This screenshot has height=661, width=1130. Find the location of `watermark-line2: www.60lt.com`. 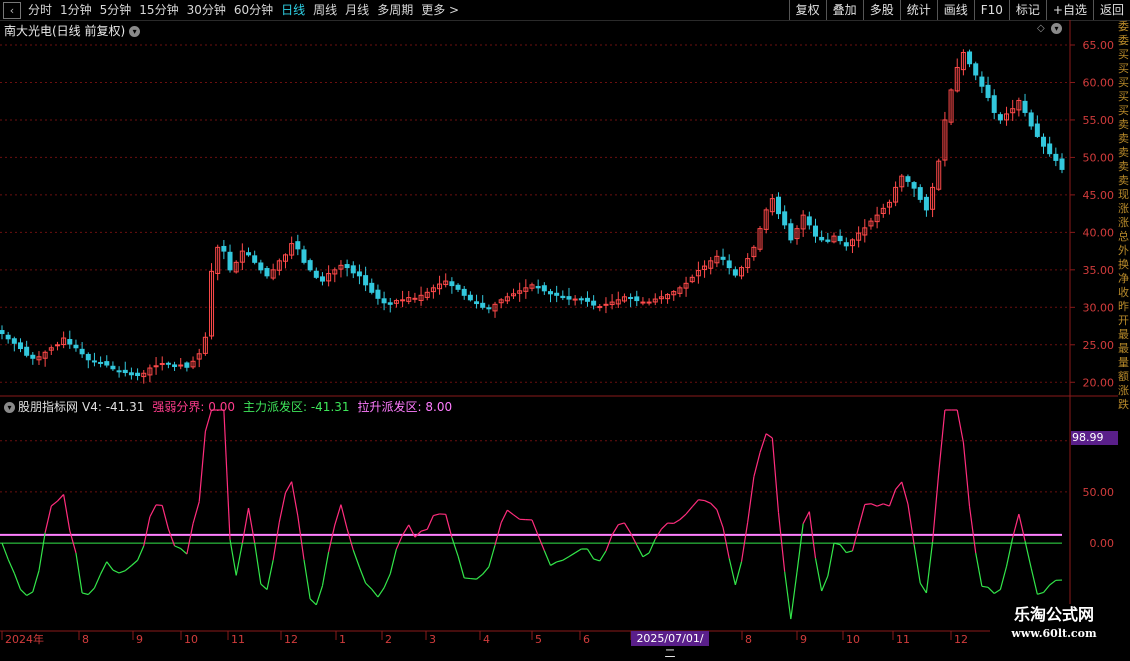

watermark-line2: www.60lt.com is located at coordinates (1054, 634).